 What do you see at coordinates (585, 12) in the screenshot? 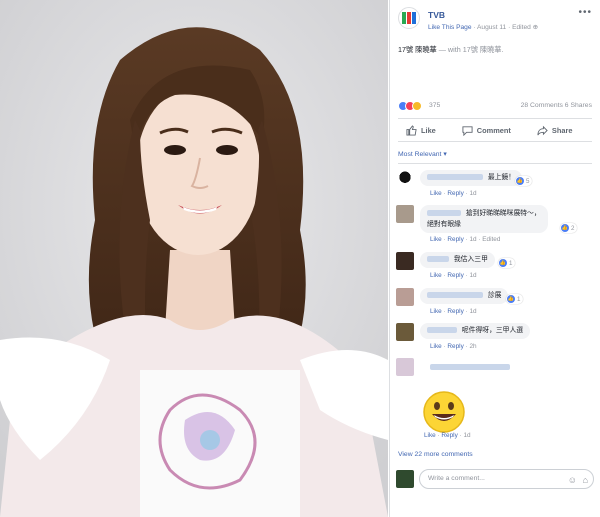
I see `more-options-icon: •••` at bounding box center [585, 12].